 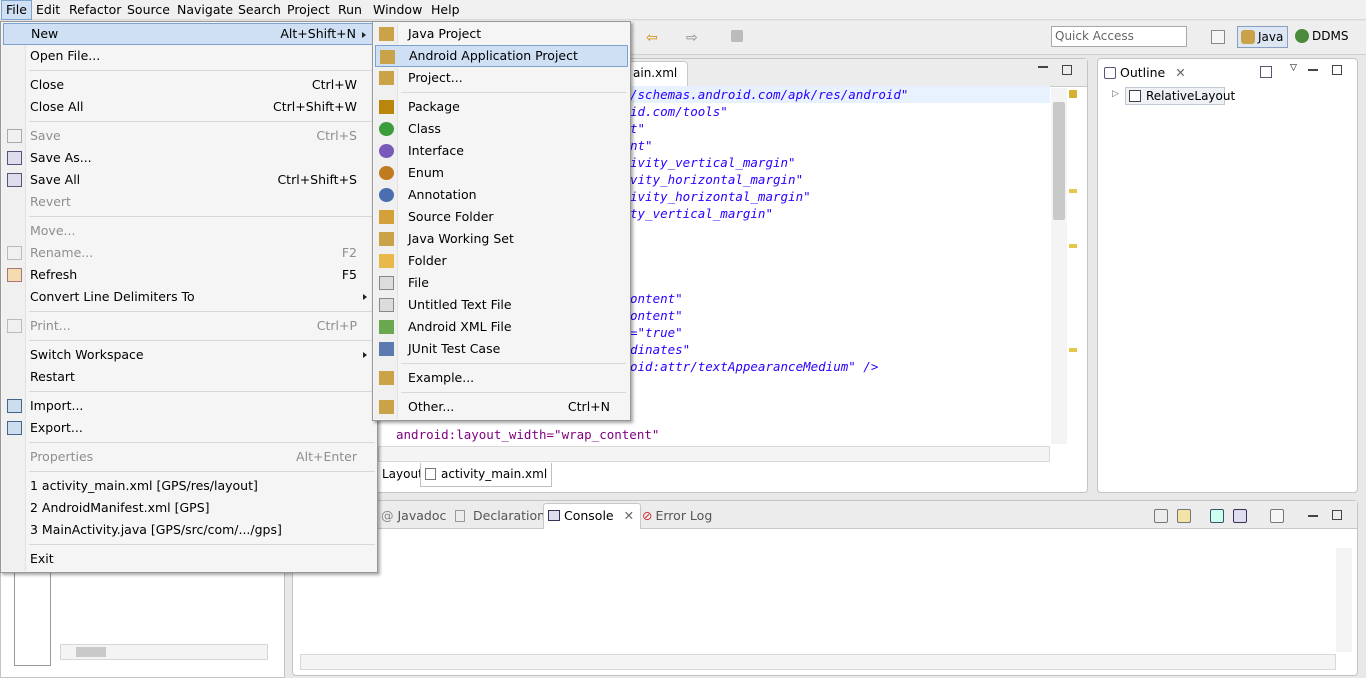 I want to click on tab-console: Console ✕, so click(x=592, y=516).